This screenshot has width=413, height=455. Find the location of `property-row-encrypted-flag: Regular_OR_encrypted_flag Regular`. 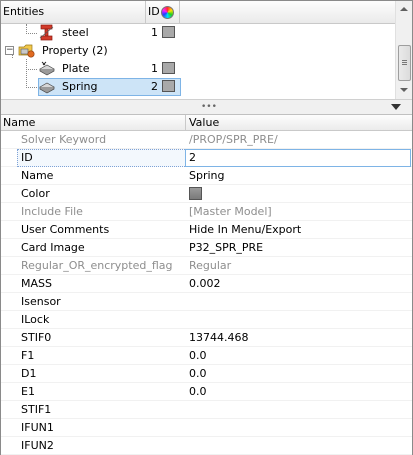

property-row-encrypted-flag: Regular_OR_encrypted_flag Regular is located at coordinates (206, 266).